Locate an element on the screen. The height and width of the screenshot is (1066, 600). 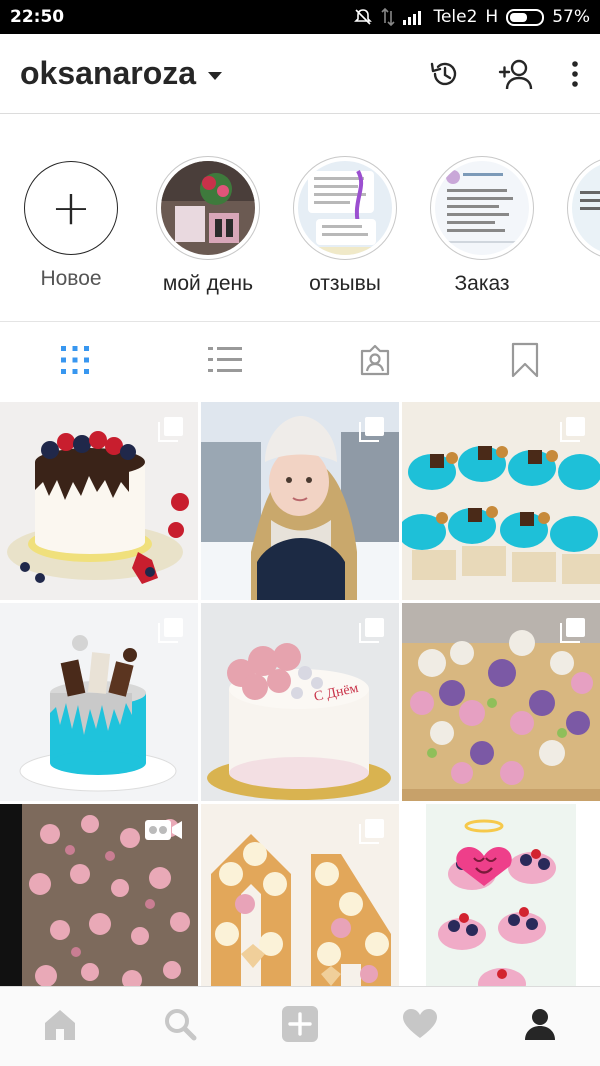
history-icon is located at coordinates (445, 74).